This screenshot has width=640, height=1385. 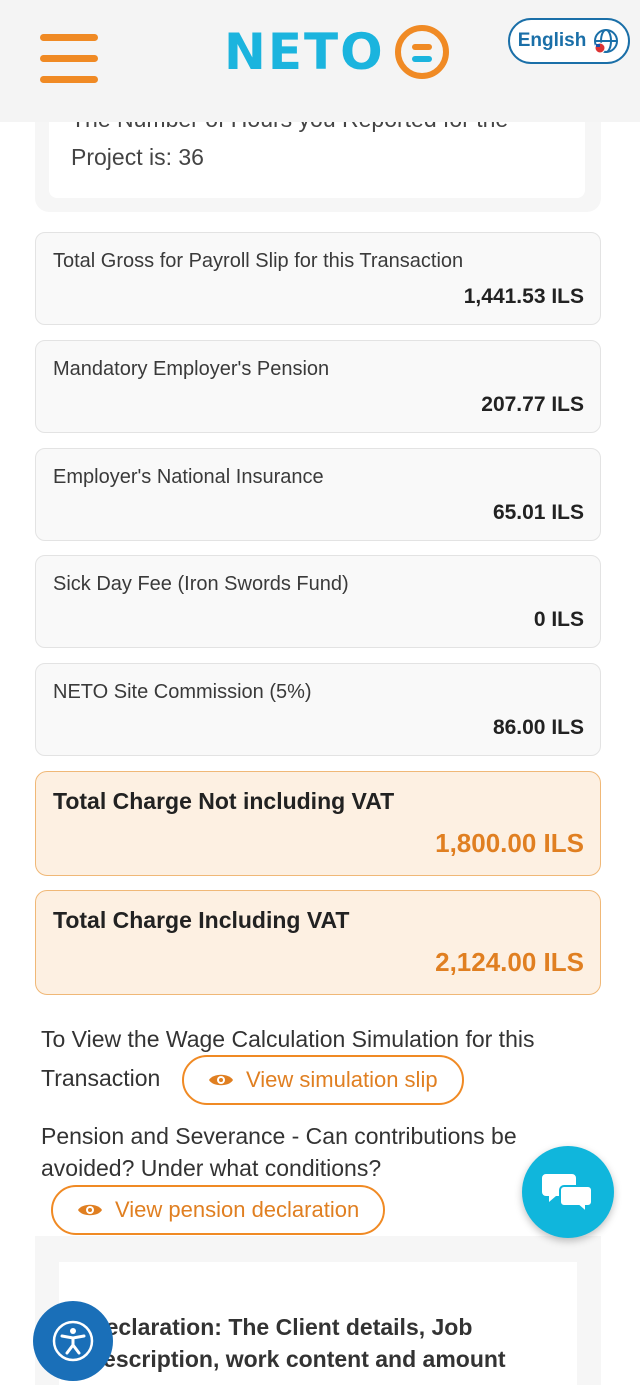 What do you see at coordinates (509, 962) in the screenshot?
I see `total-value: 2,124.00 ILS` at bounding box center [509, 962].